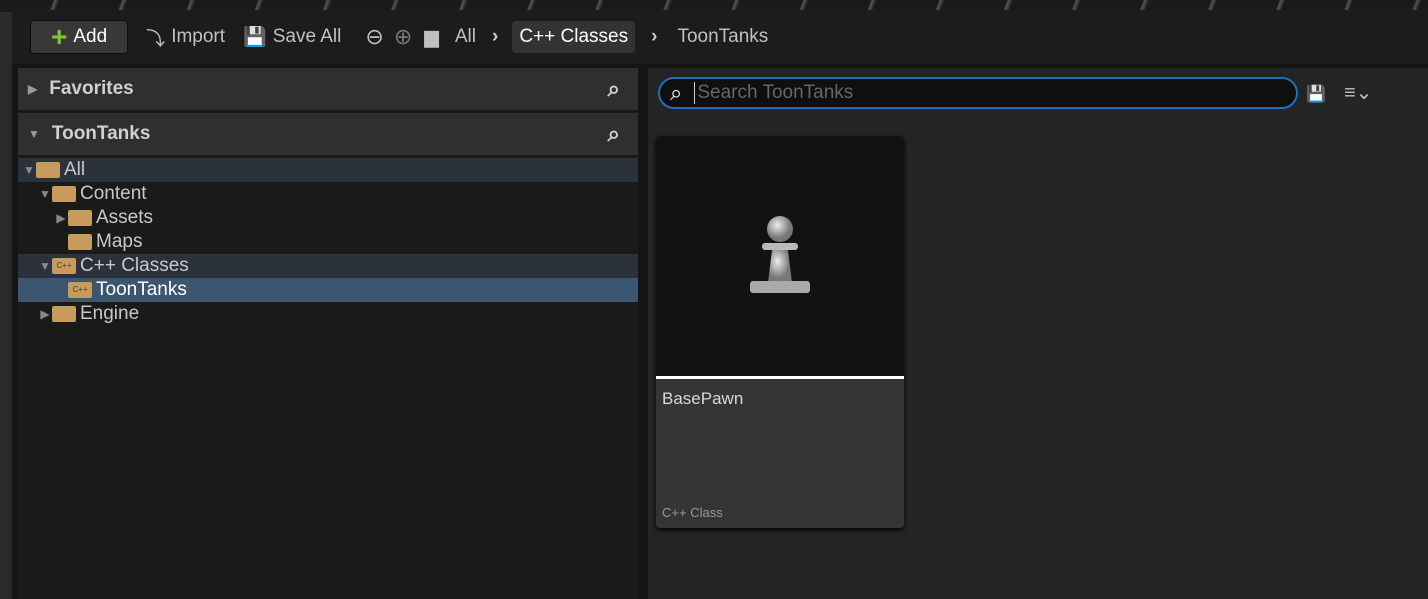  Describe the element at coordinates (328, 218) in the screenshot. I see `tree-item-assets: ▶ Assets` at that location.